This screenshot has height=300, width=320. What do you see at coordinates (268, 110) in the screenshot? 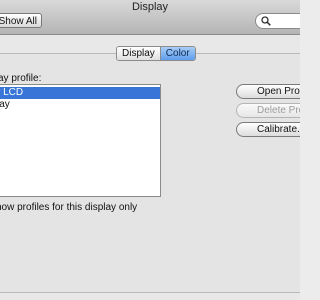
I see `delete-profile-button: Delete Profile` at bounding box center [268, 110].